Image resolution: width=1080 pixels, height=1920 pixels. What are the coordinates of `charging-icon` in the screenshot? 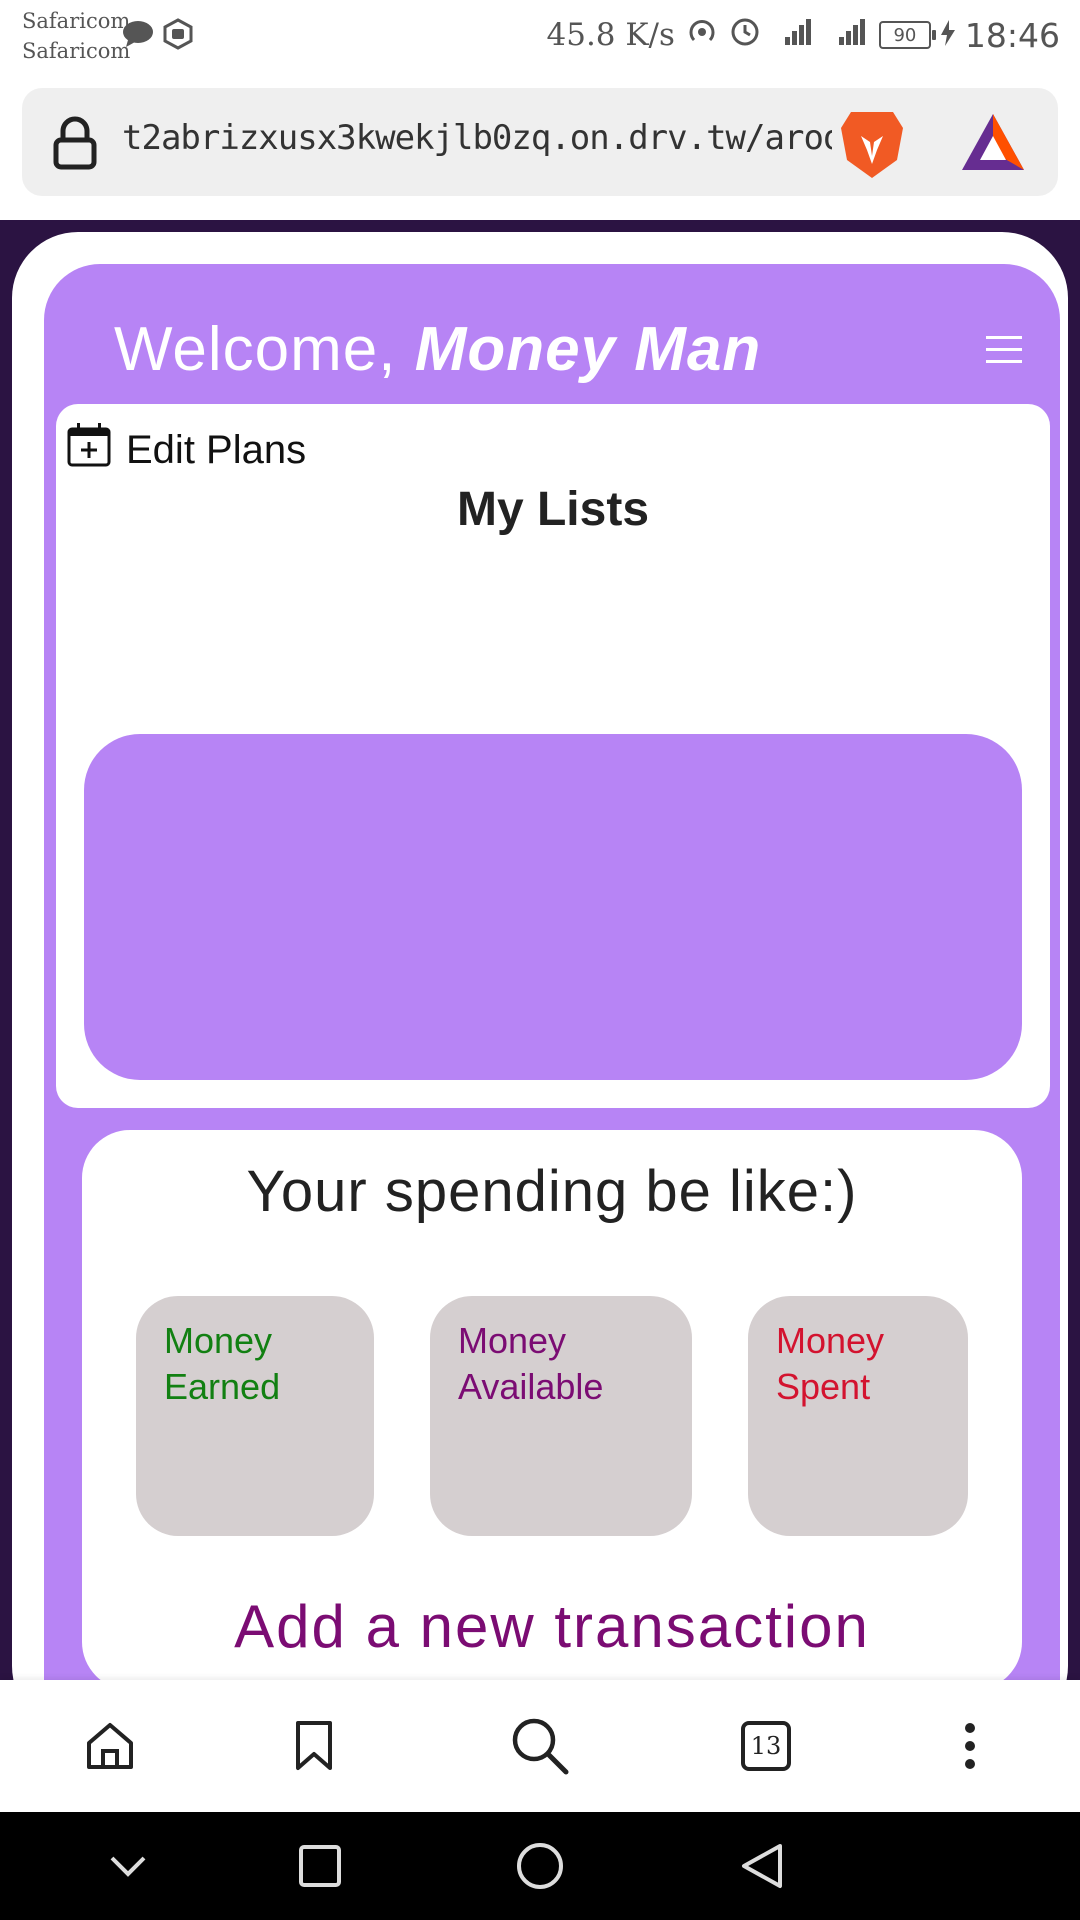 It's located at (947, 35).